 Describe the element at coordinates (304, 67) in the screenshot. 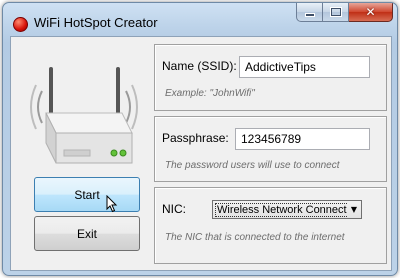

I see `ssid-input` at that location.